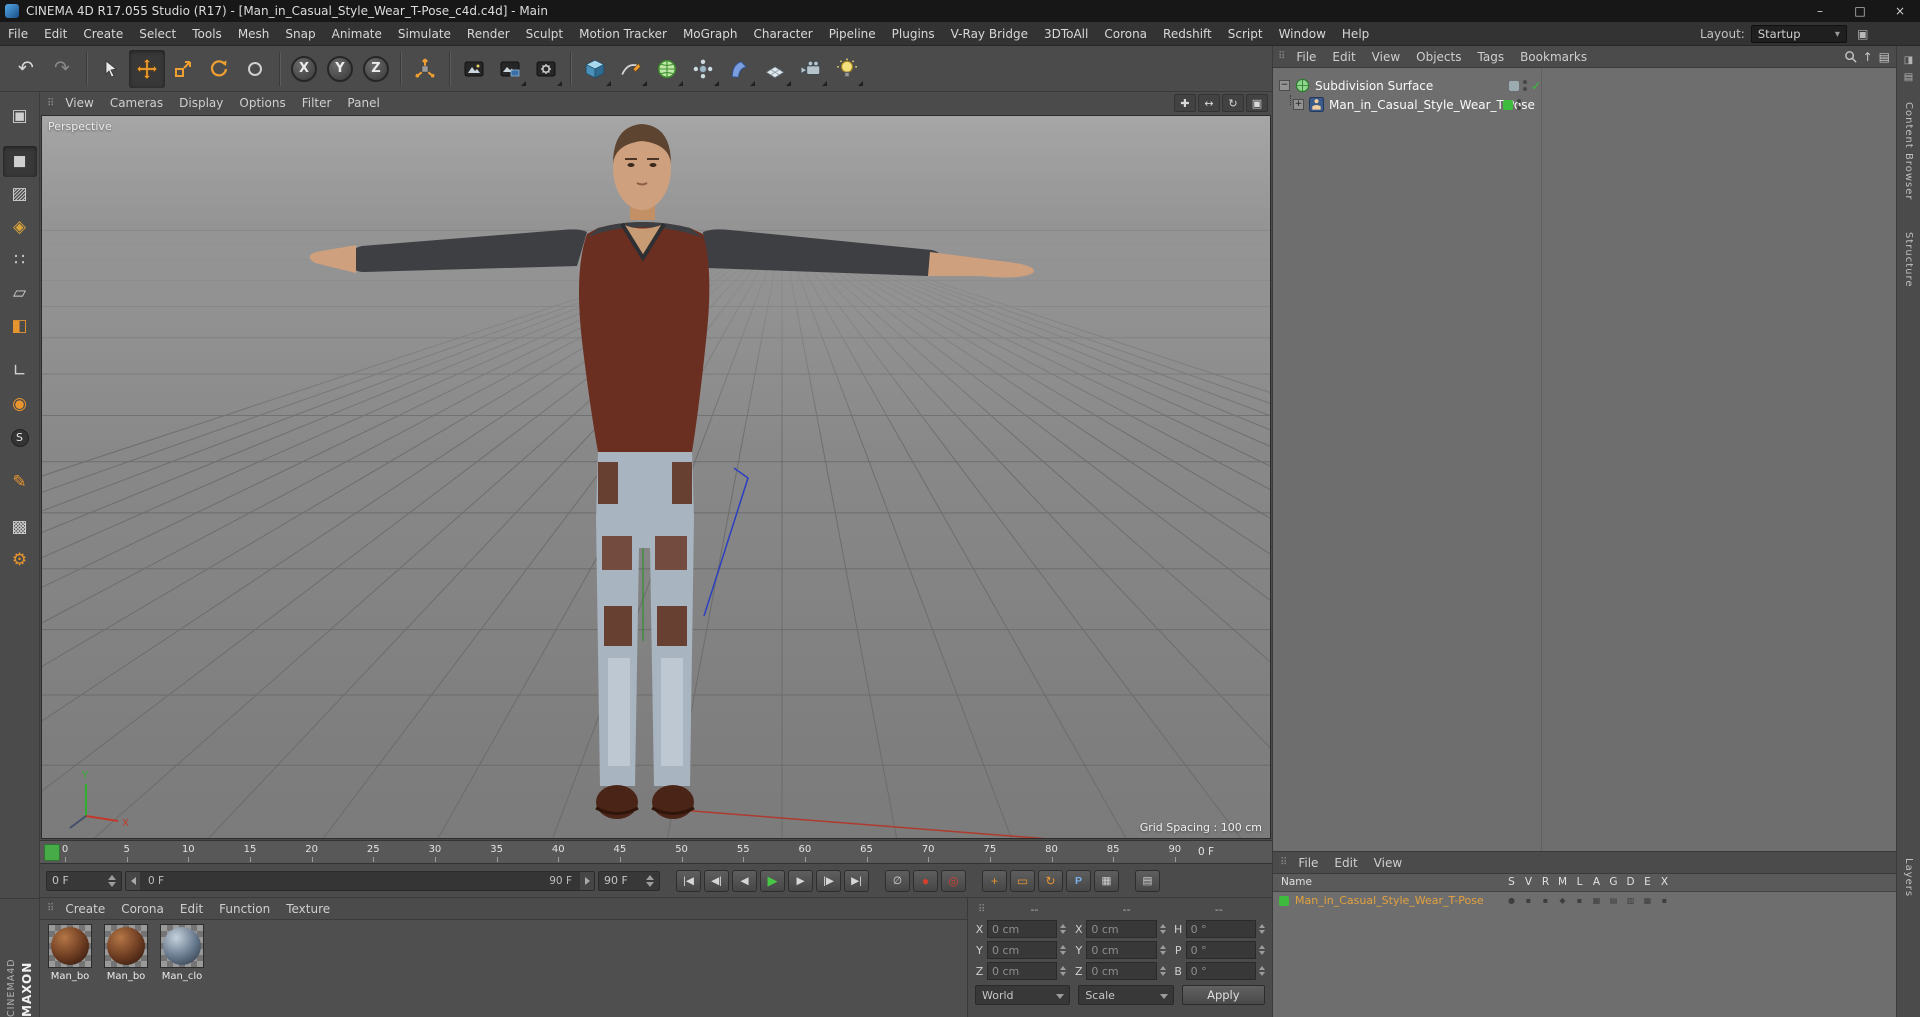 The width and height of the screenshot is (1920, 1017). Describe the element at coordinates (739, 69) in the screenshot. I see `deformer-menu` at that location.